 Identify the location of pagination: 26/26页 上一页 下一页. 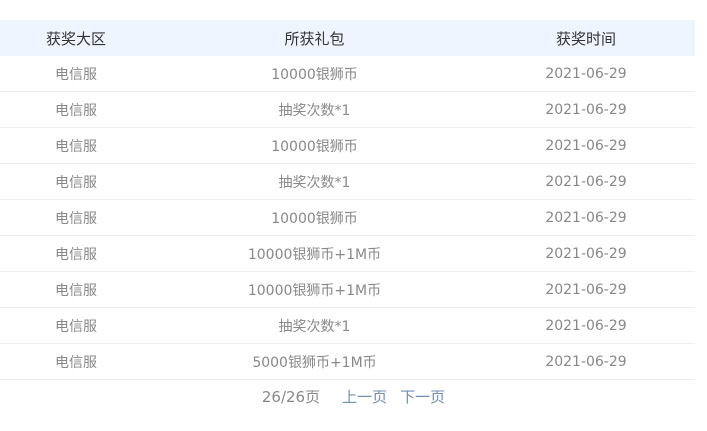
(347, 396).